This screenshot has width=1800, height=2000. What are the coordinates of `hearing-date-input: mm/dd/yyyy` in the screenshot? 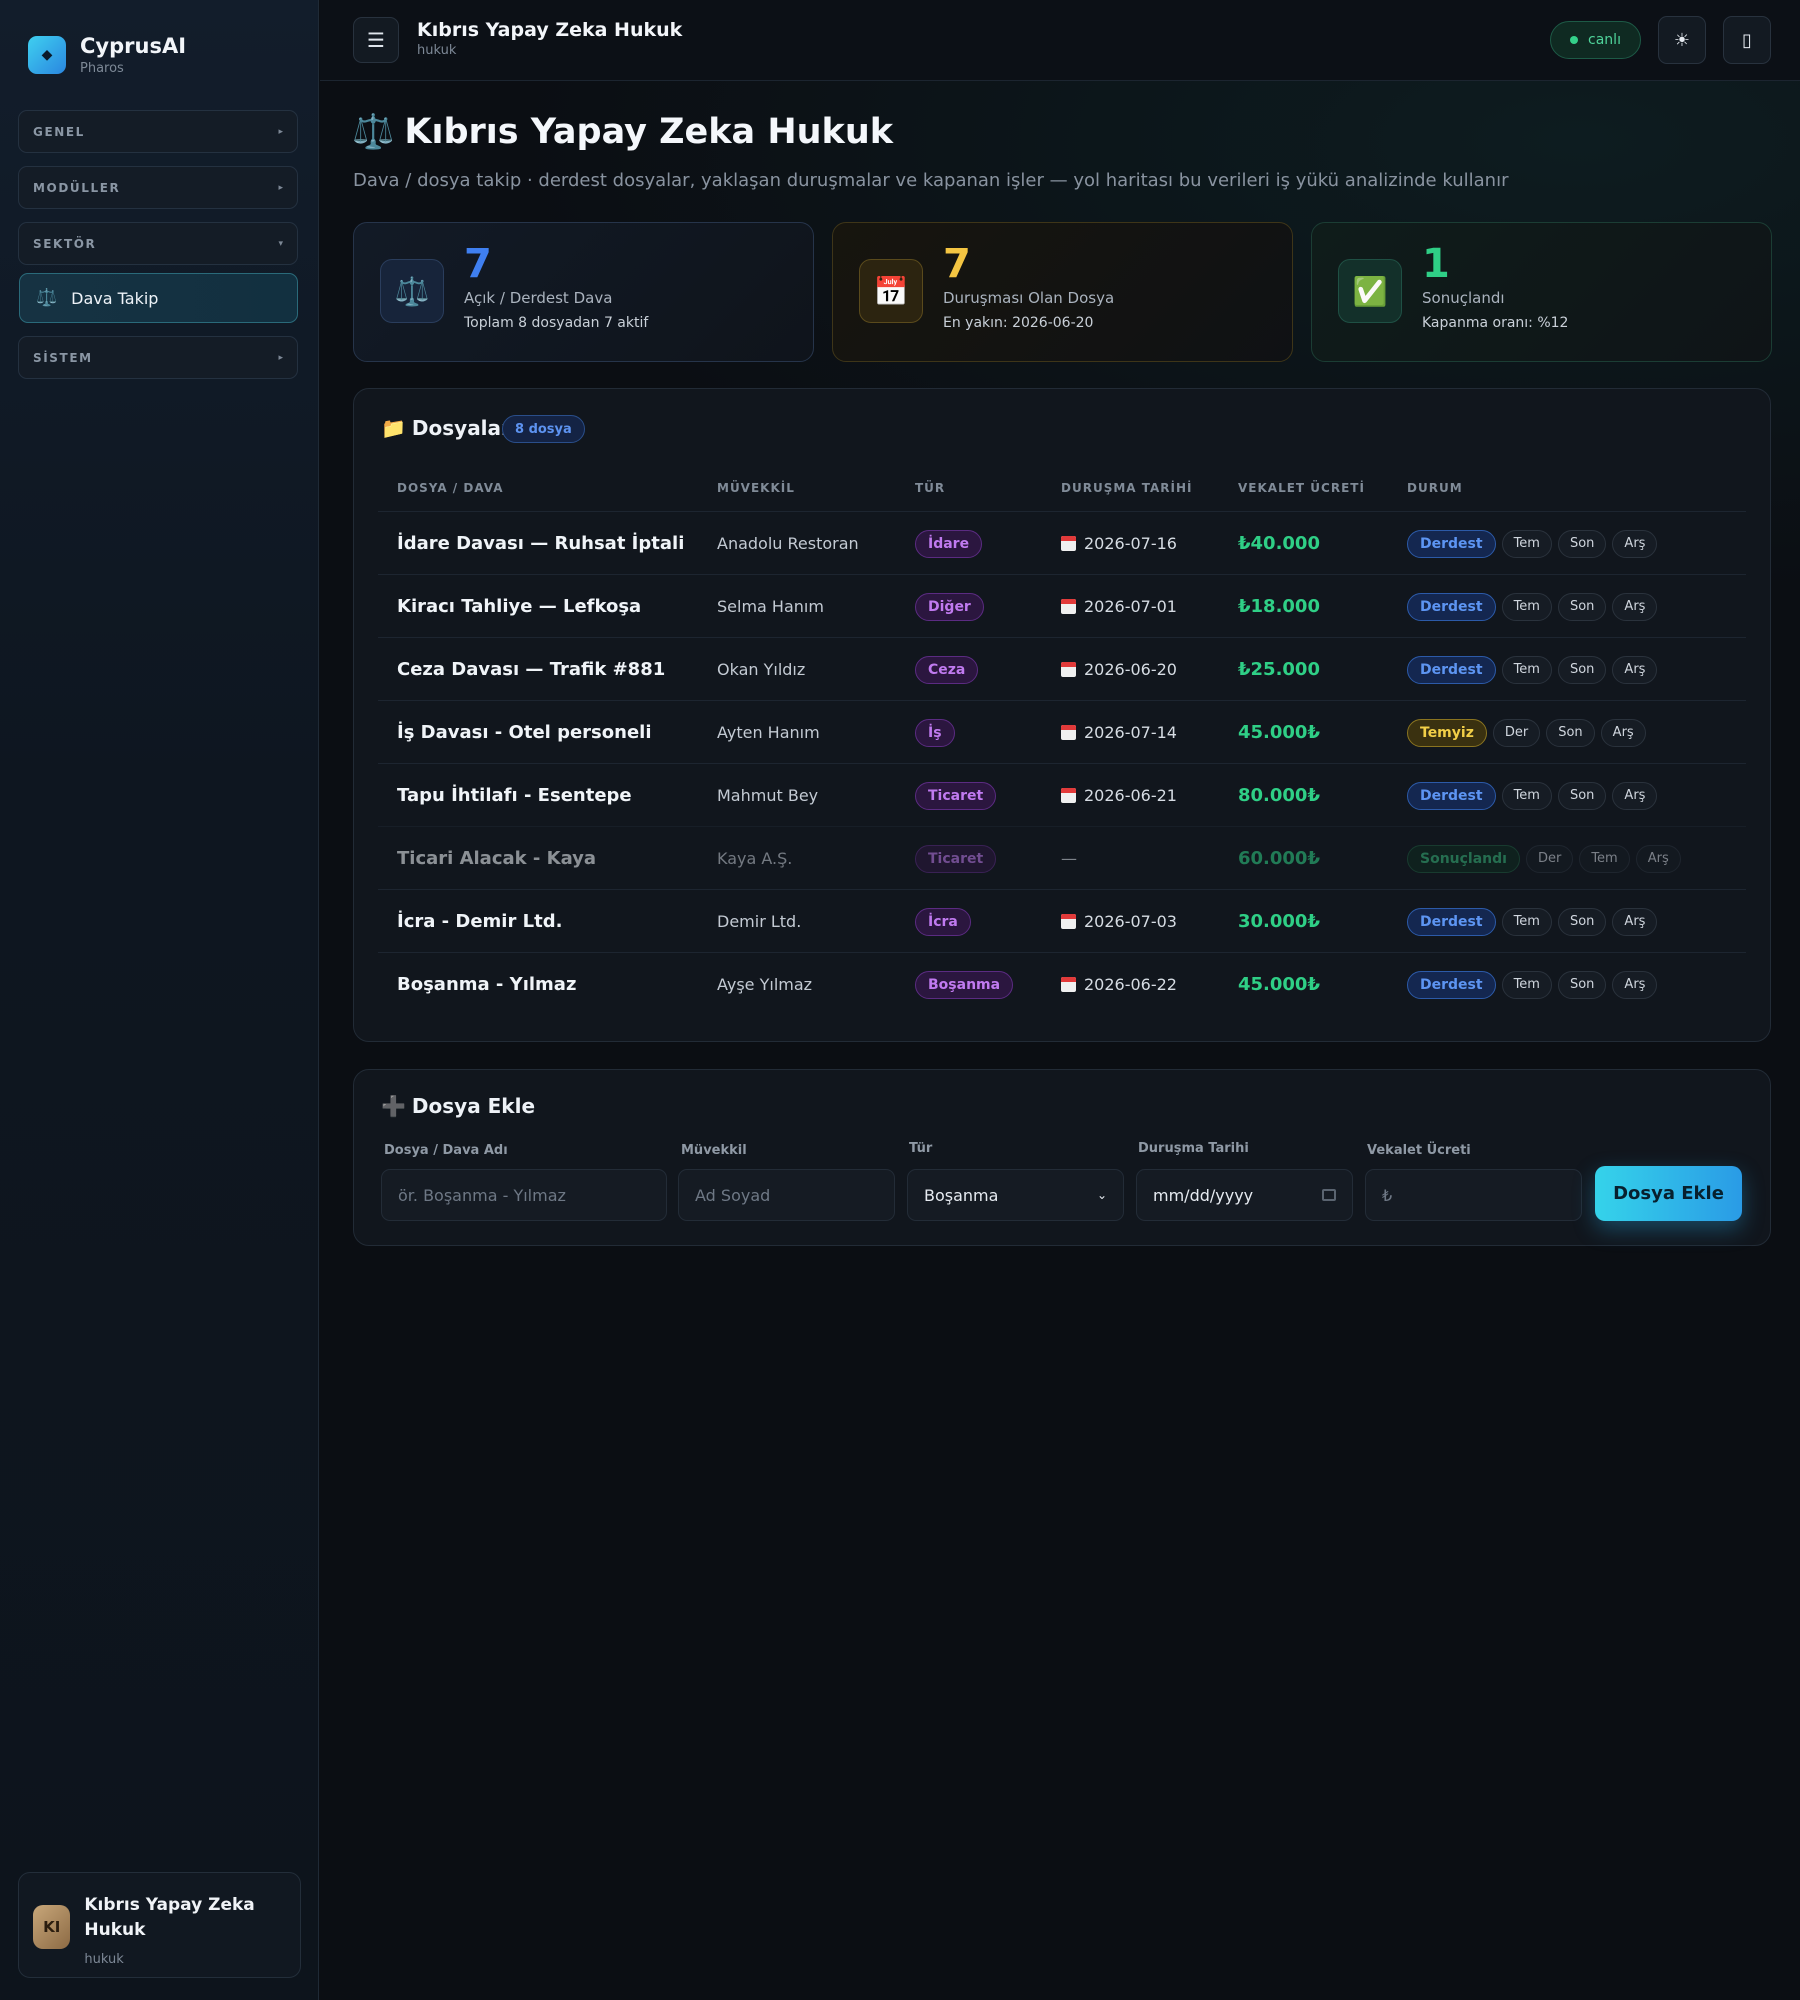 It's located at (1244, 1195).